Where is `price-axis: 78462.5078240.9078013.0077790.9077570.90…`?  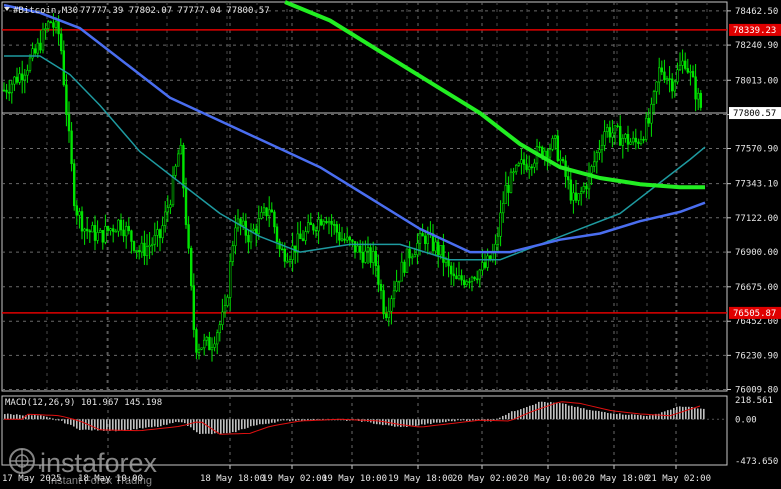 price-axis: 78462.5078240.9078013.0077790.9077570.90… is located at coordinates (754, 237).